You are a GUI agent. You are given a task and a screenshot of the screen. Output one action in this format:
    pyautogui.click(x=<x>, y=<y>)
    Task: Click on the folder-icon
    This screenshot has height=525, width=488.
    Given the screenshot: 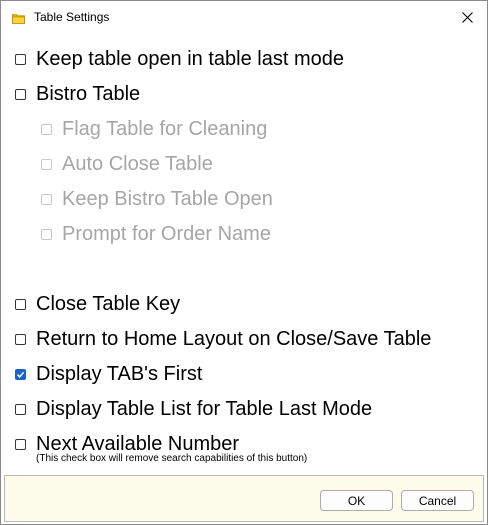 What is the action you would take?
    pyautogui.click(x=18, y=17)
    